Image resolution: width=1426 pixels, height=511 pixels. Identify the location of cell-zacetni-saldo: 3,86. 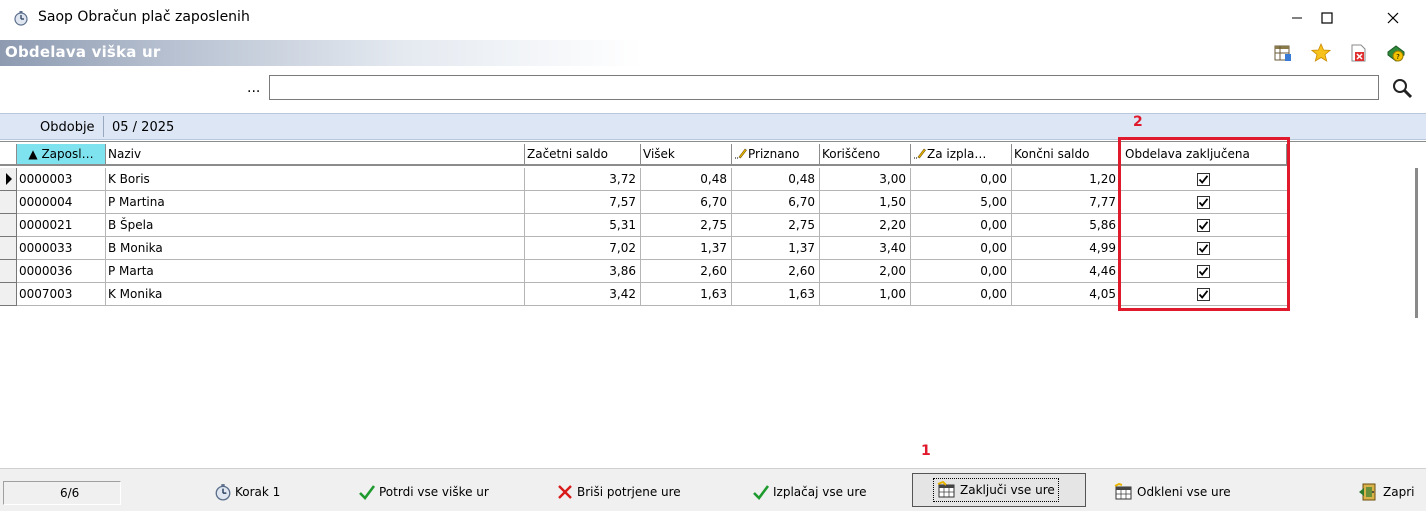
(583, 271).